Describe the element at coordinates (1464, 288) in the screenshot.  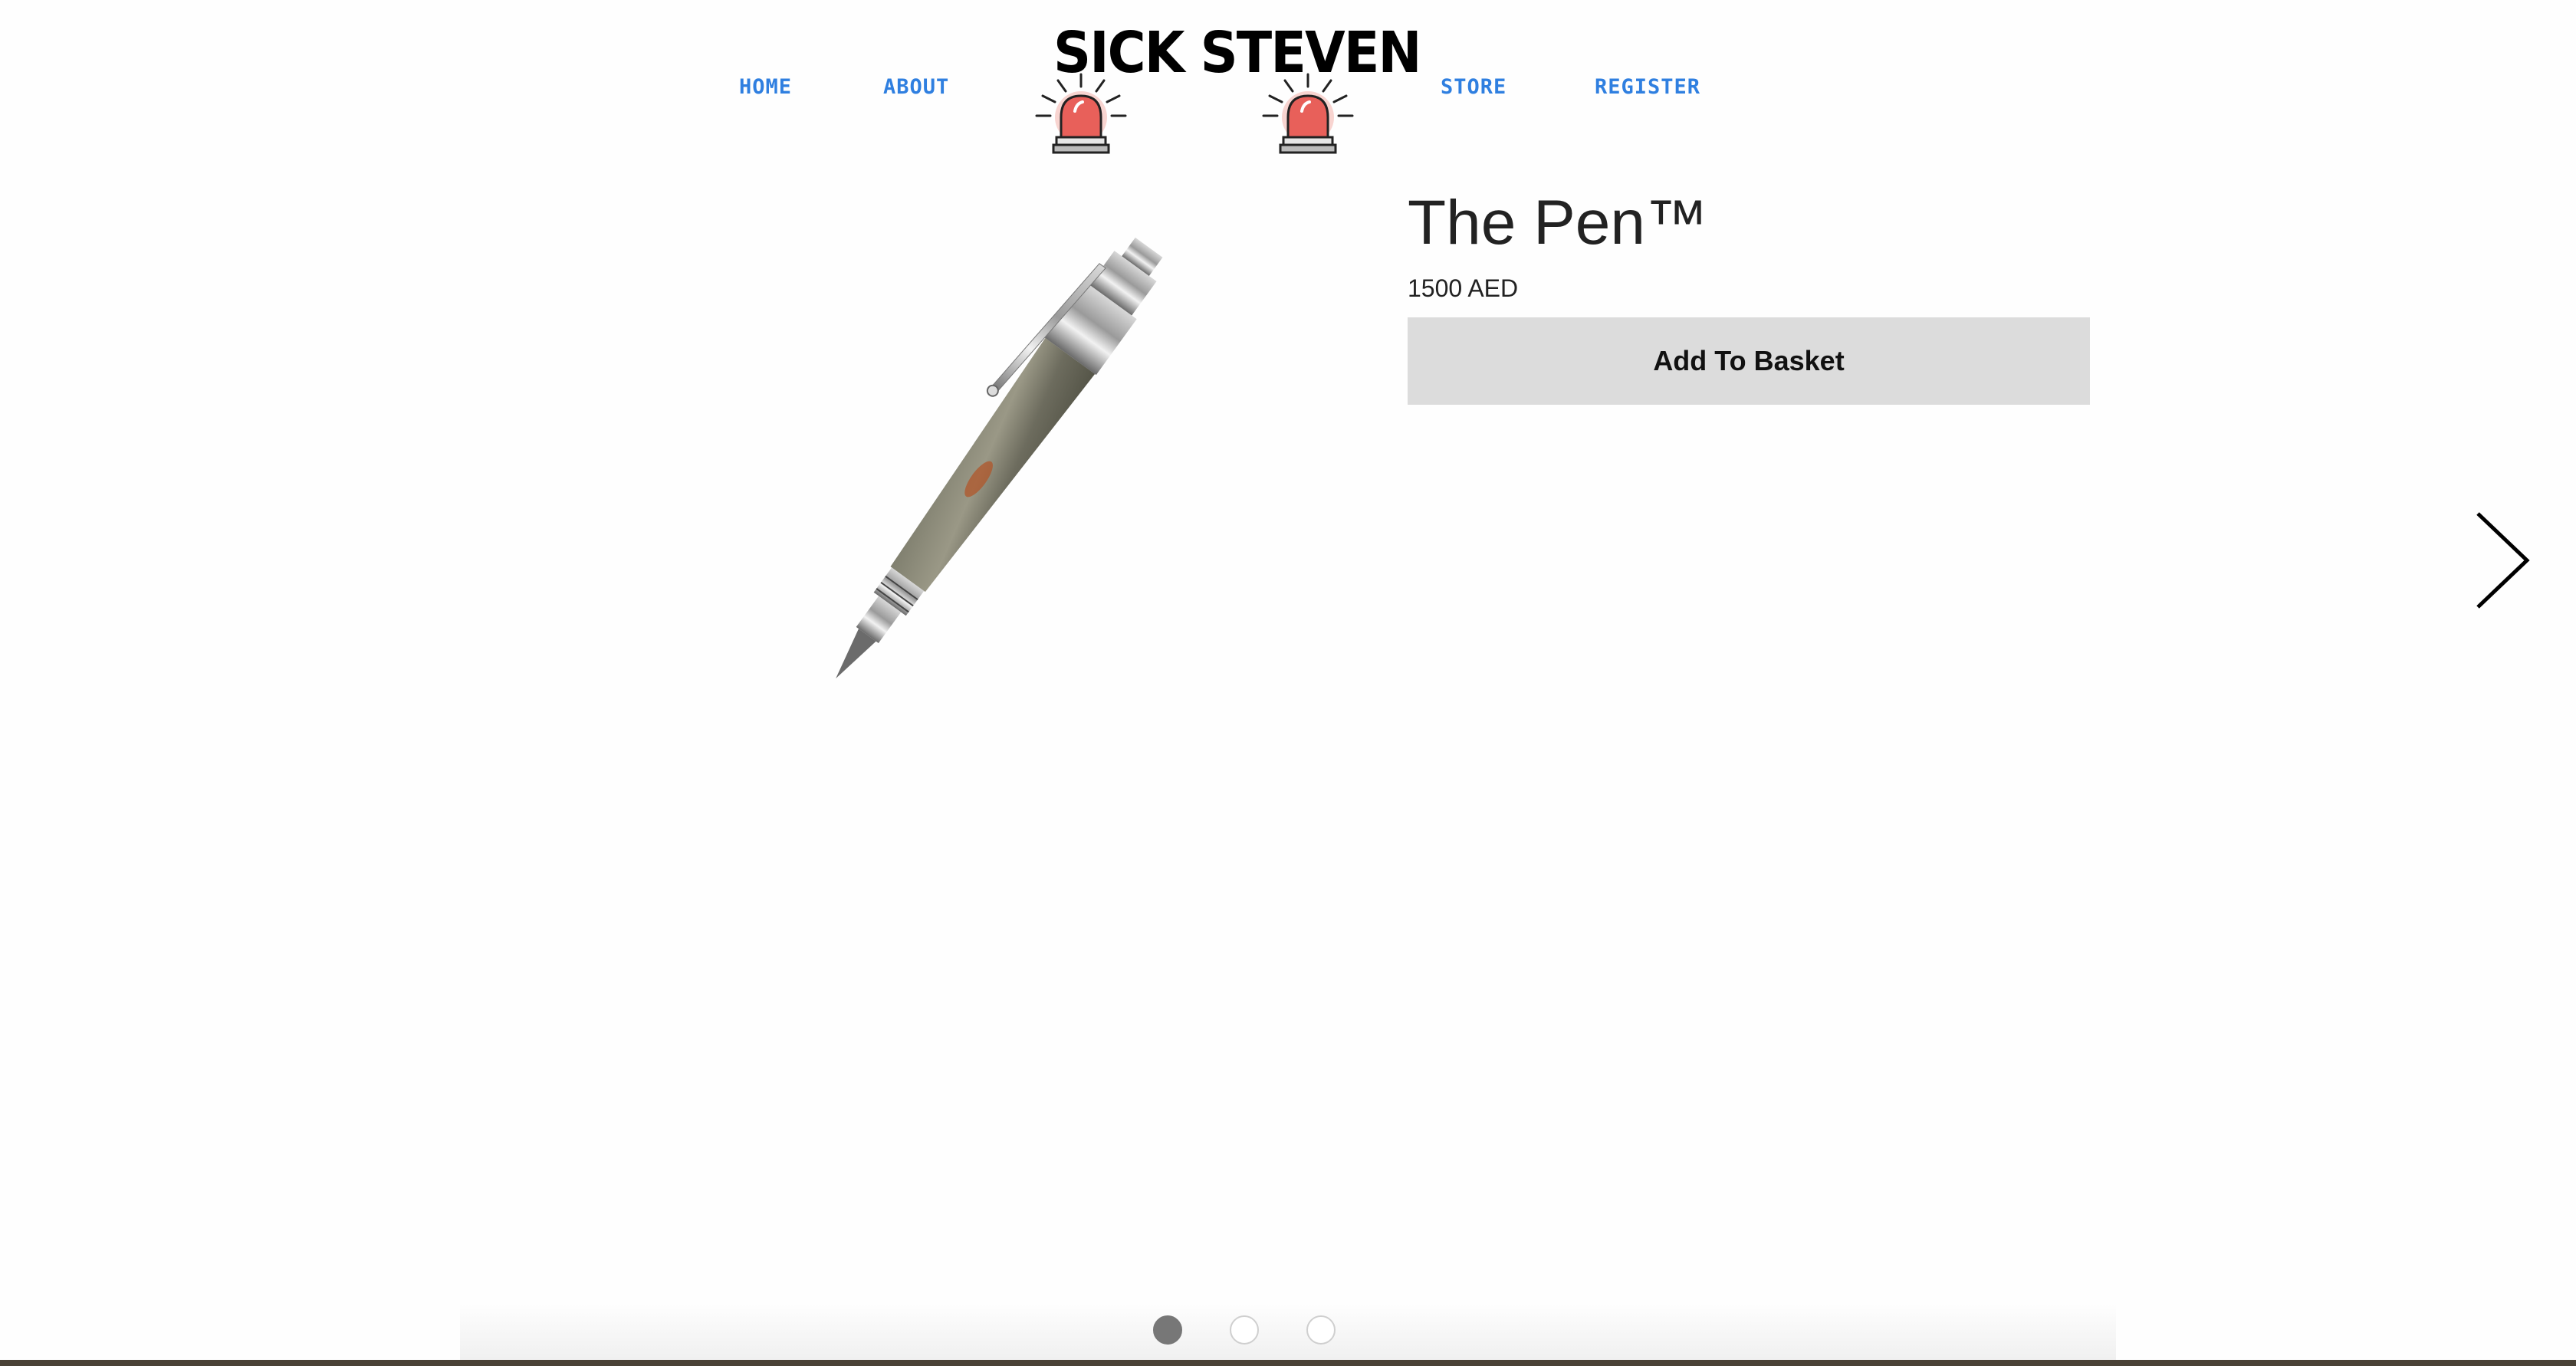
I see `product-price: 1500 AED` at that location.